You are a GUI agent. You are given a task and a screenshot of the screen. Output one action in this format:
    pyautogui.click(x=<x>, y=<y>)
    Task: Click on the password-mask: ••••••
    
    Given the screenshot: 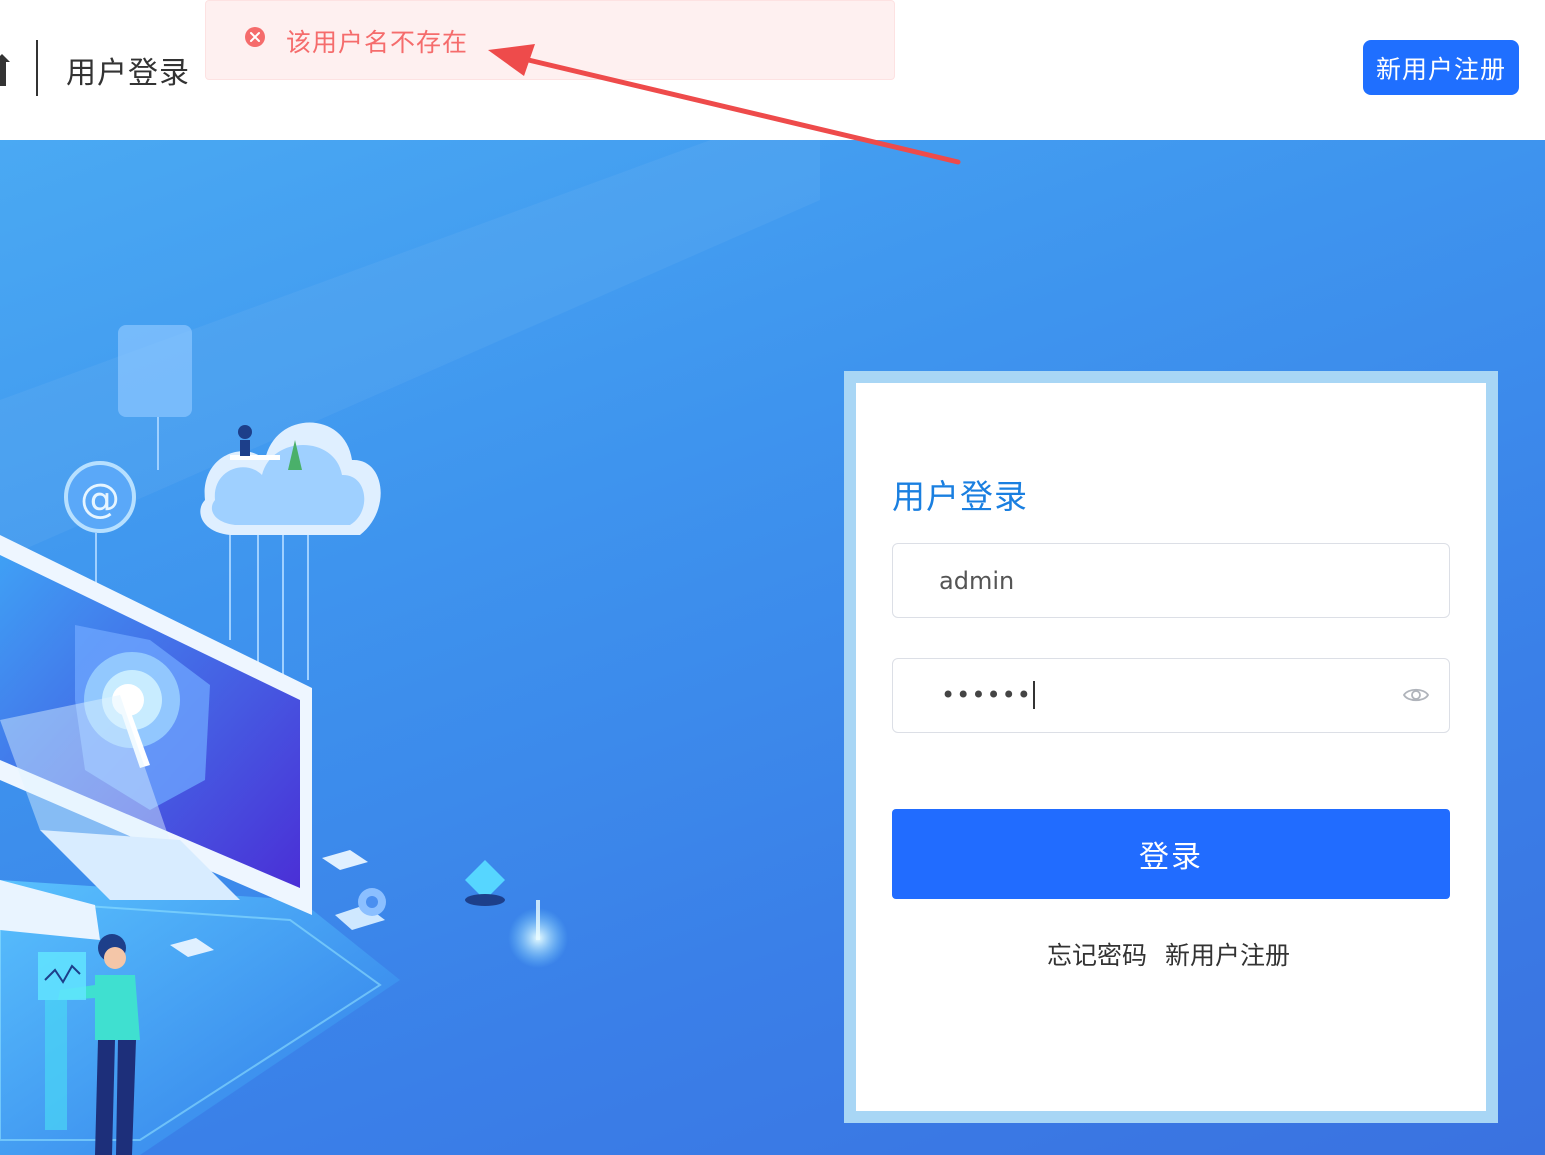 What is the action you would take?
    pyautogui.click(x=986, y=695)
    